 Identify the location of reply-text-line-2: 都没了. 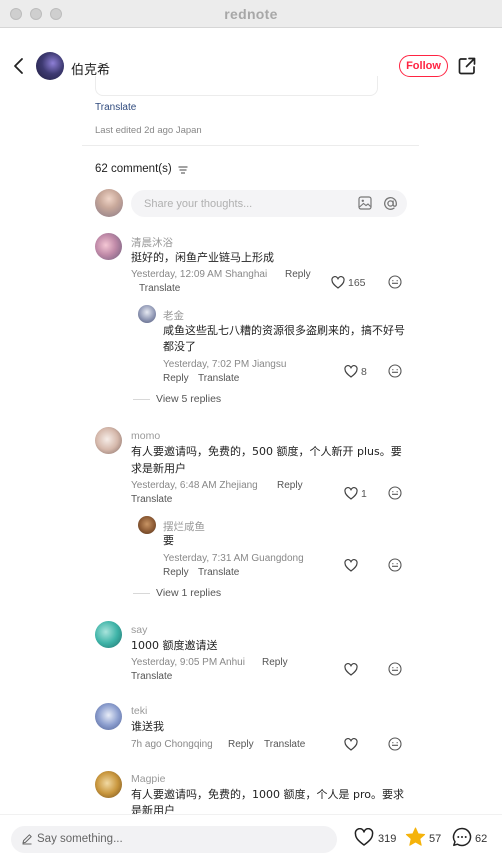
(179, 346).